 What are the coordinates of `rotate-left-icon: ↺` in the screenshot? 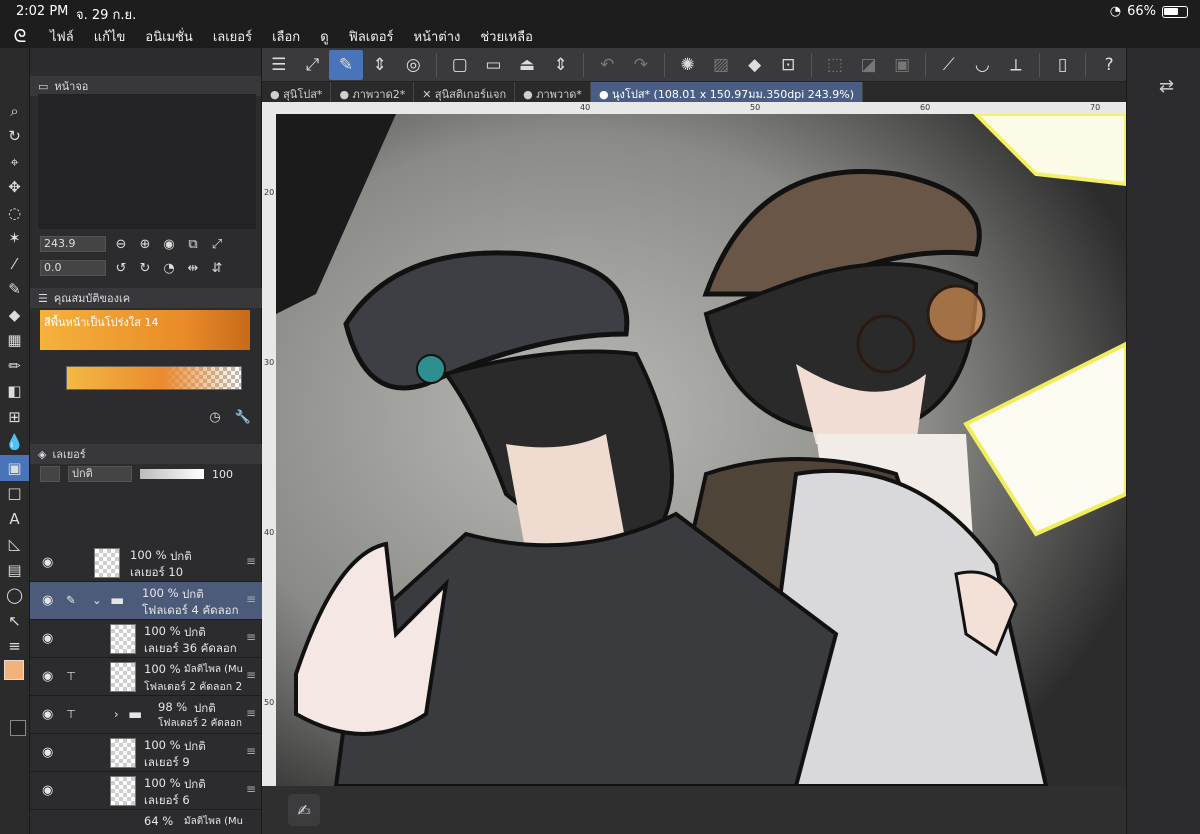 It's located at (121, 268).